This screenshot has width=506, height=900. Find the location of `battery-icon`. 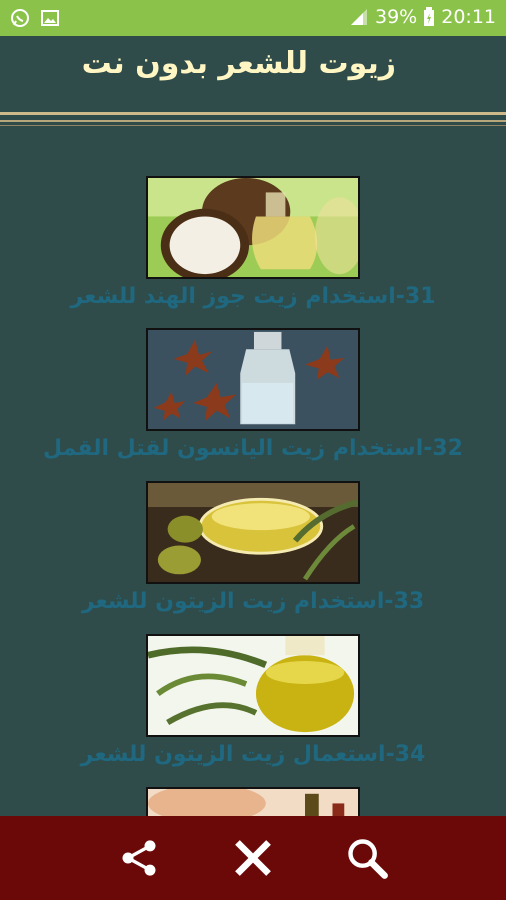

battery-icon is located at coordinates (429, 17).